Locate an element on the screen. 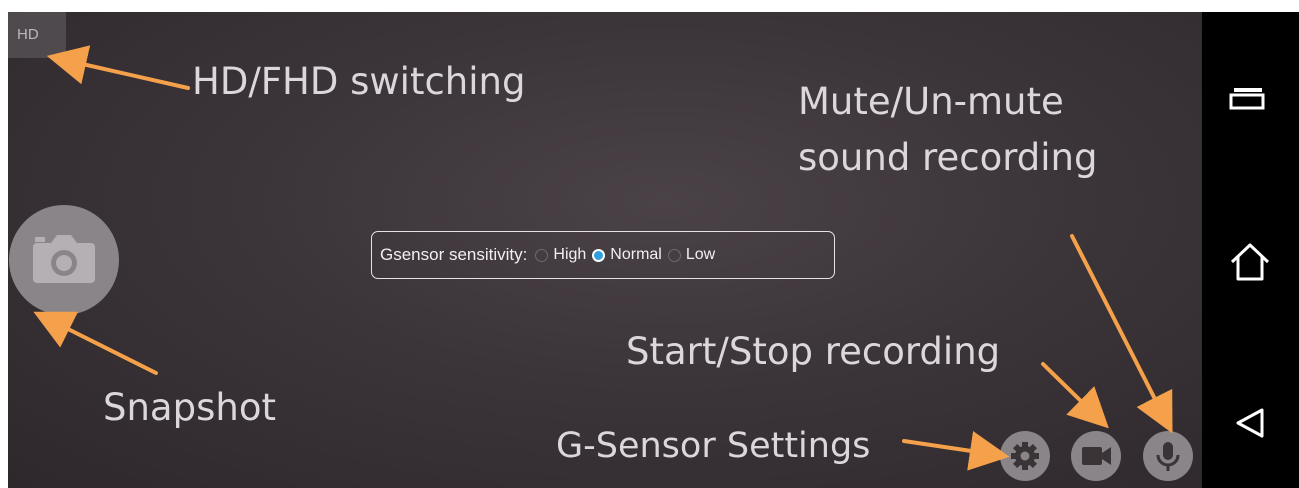 The height and width of the screenshot is (488, 1299). callout-gsensor-settings: G-Sensor Settings is located at coordinates (713, 446).